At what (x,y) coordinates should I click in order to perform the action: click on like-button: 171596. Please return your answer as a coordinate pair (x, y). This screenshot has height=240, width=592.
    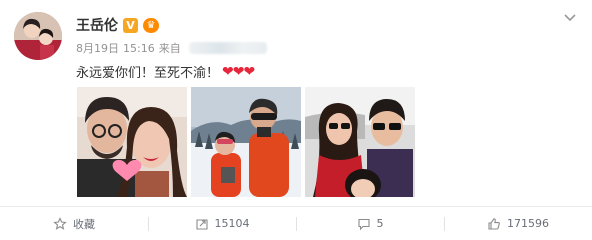
    Looking at the image, I should click on (518, 223).